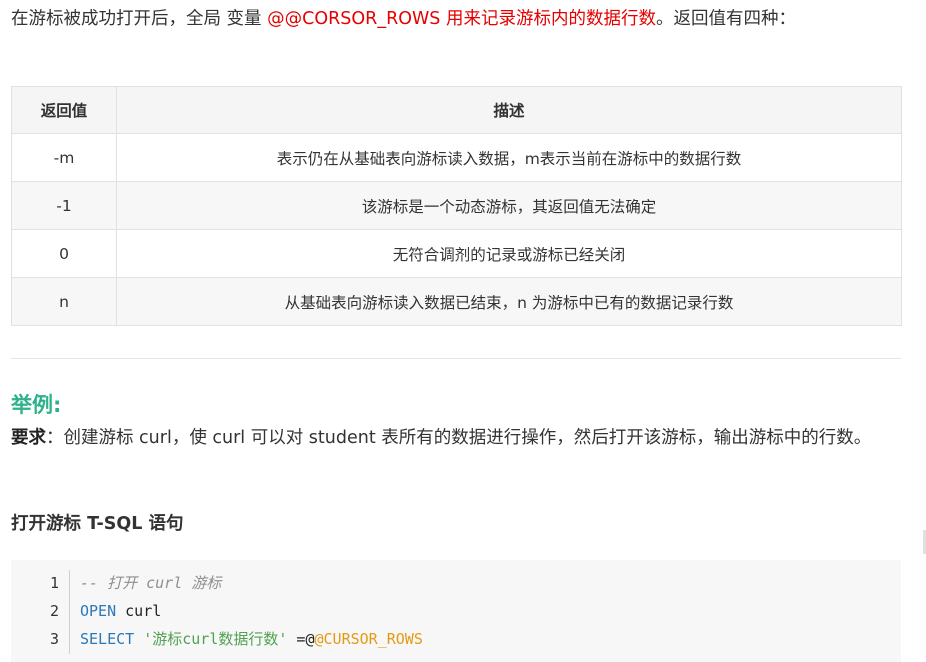 The image size is (926, 662). I want to click on table-cell-value: n, so click(64, 301).